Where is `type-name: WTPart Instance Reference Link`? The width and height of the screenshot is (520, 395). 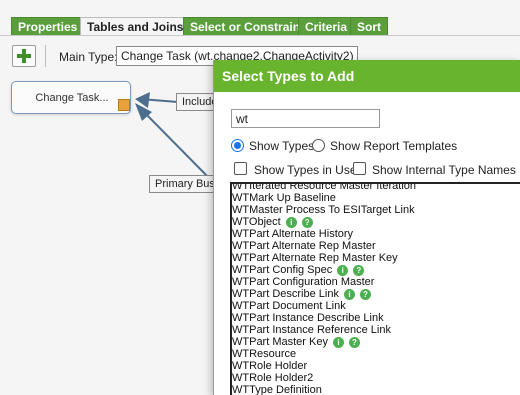
type-name: WTPart Instance Reference Link is located at coordinates (311, 330).